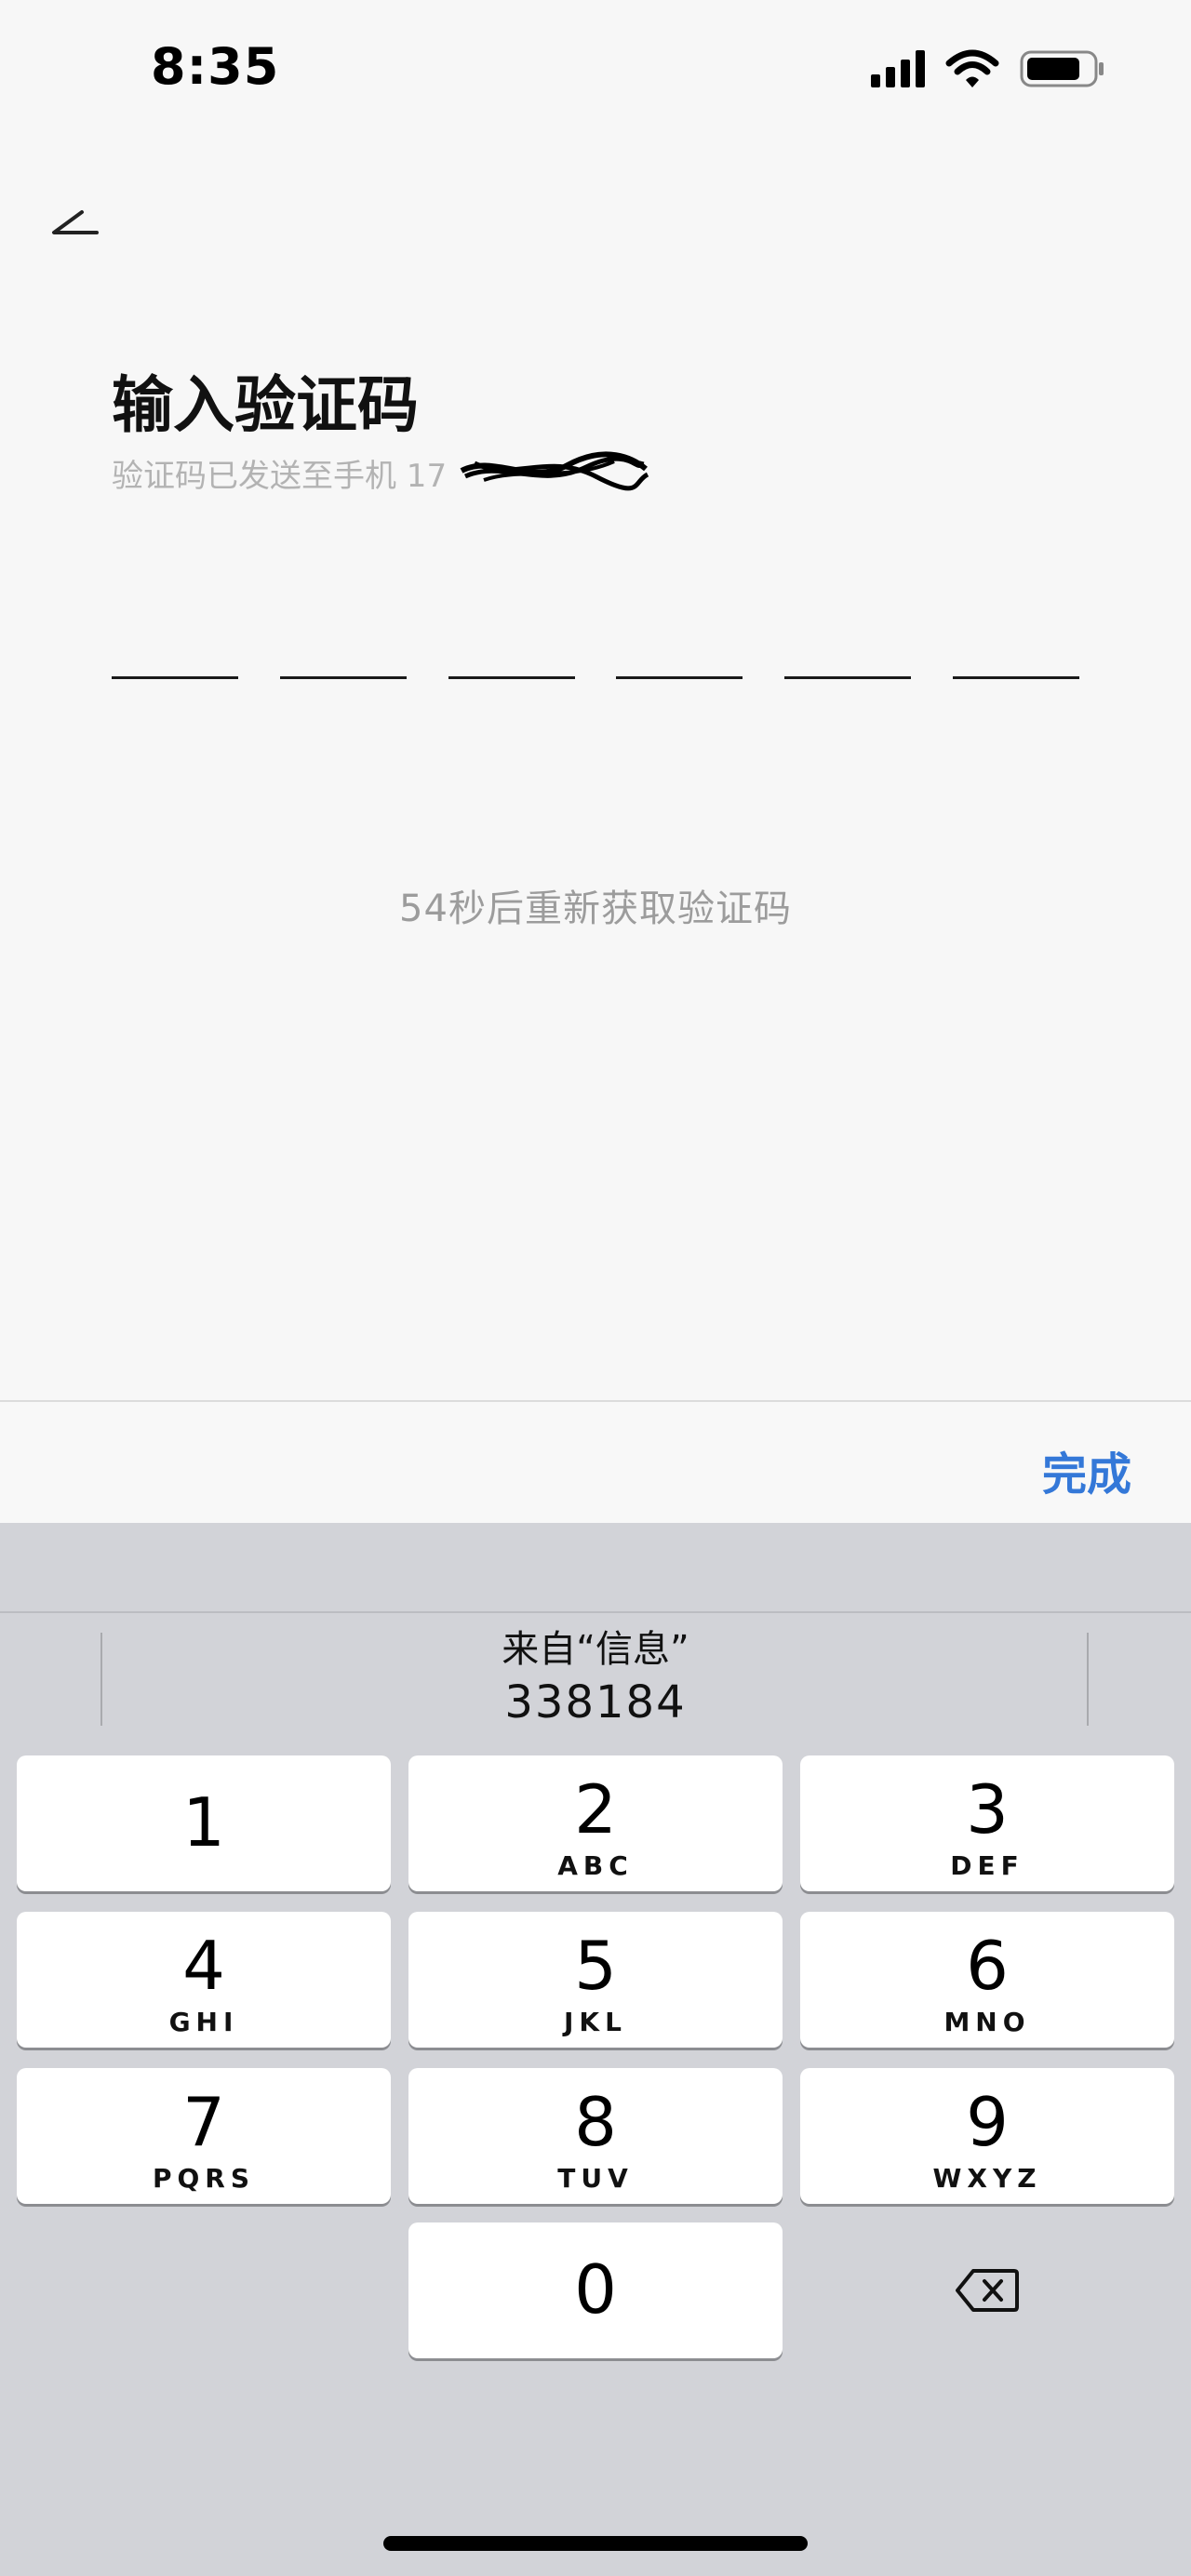 The image size is (1191, 2576). I want to click on cellular-signal-icon, so click(898, 68).